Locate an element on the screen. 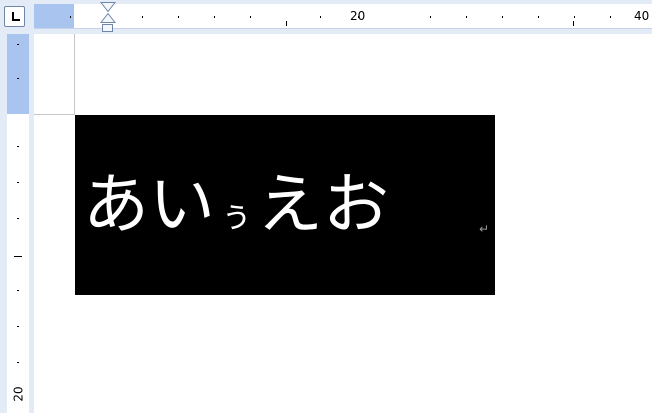  char-small-u: ぅ is located at coordinates (236, 216).